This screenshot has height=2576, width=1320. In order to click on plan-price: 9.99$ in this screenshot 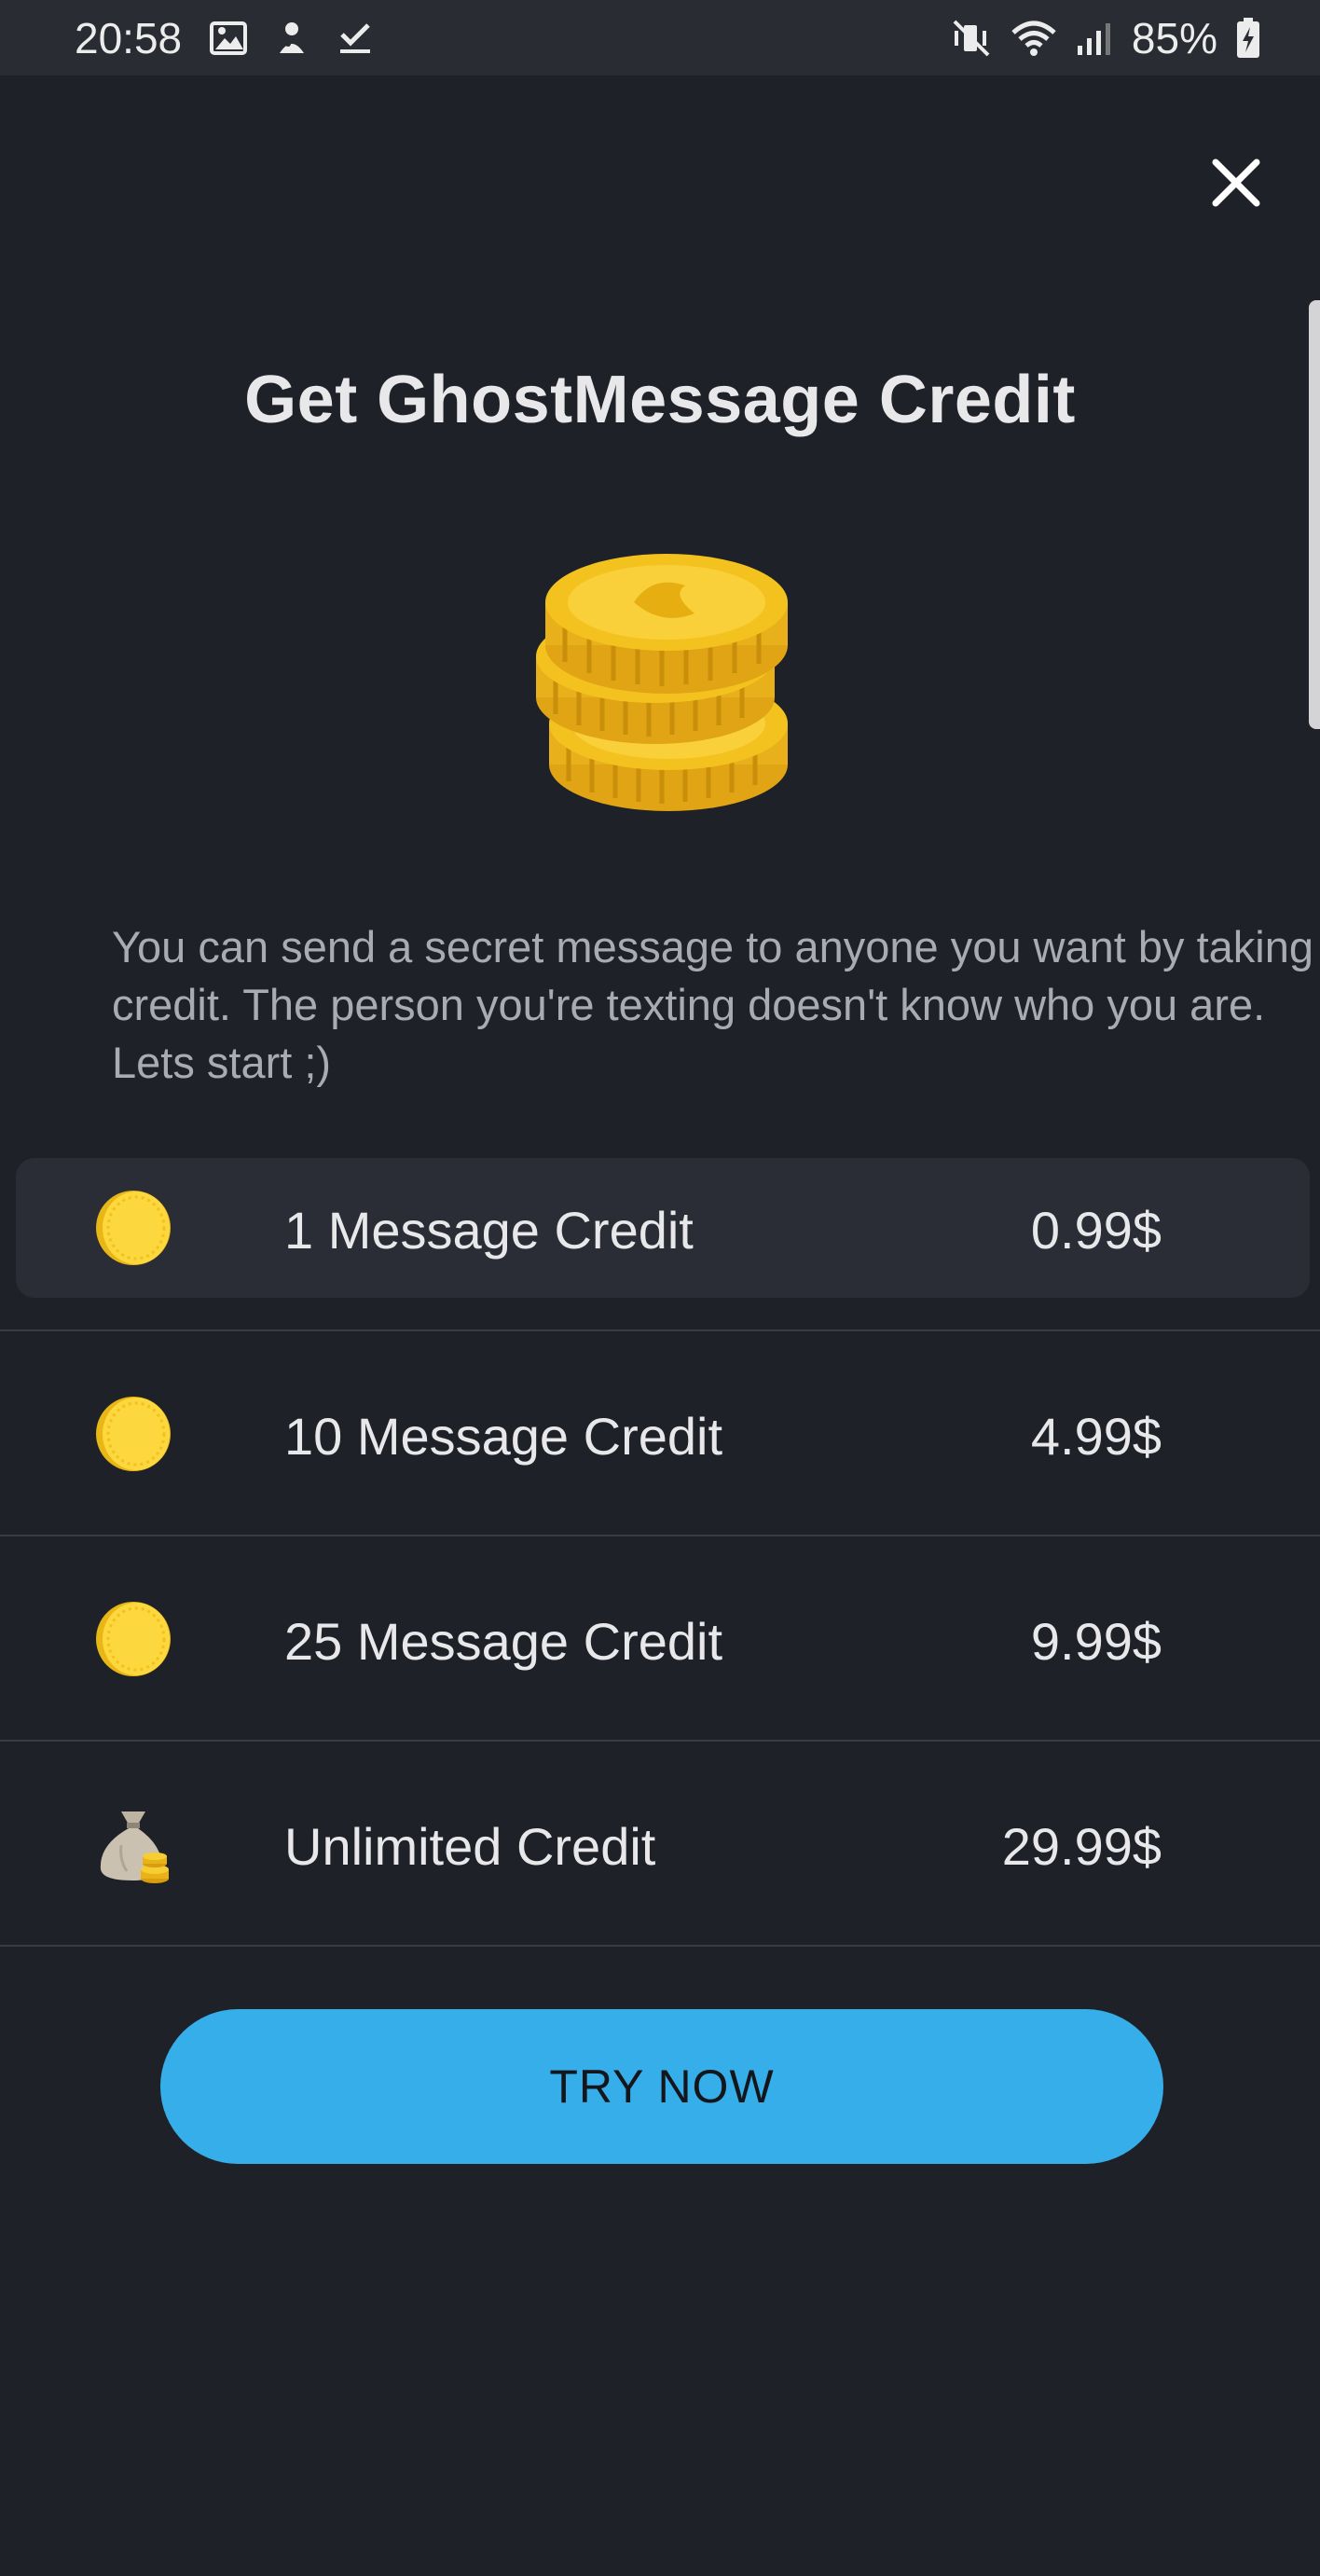, I will do `click(1096, 1641)`.